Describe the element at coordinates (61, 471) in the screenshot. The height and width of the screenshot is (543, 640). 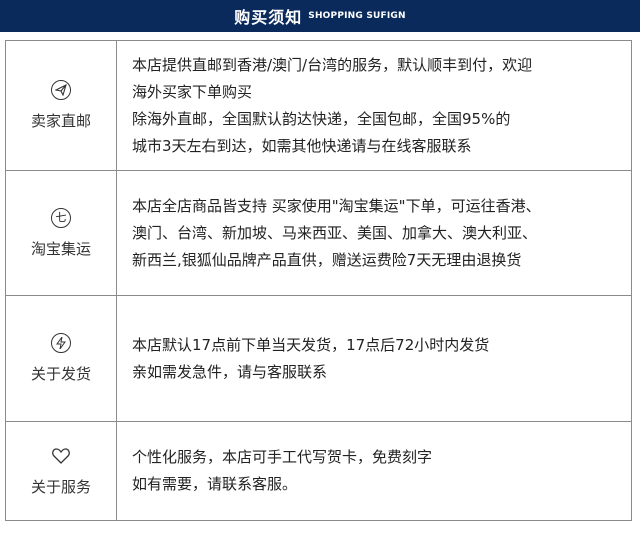
I see `row-label-cell: 关于服务` at that location.